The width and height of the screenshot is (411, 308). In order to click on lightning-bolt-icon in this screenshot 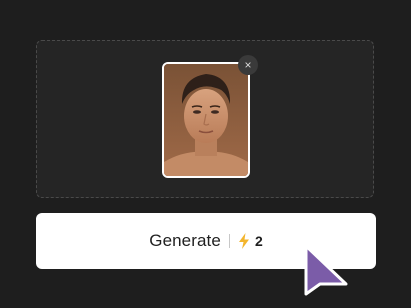, I will do `click(244, 241)`.